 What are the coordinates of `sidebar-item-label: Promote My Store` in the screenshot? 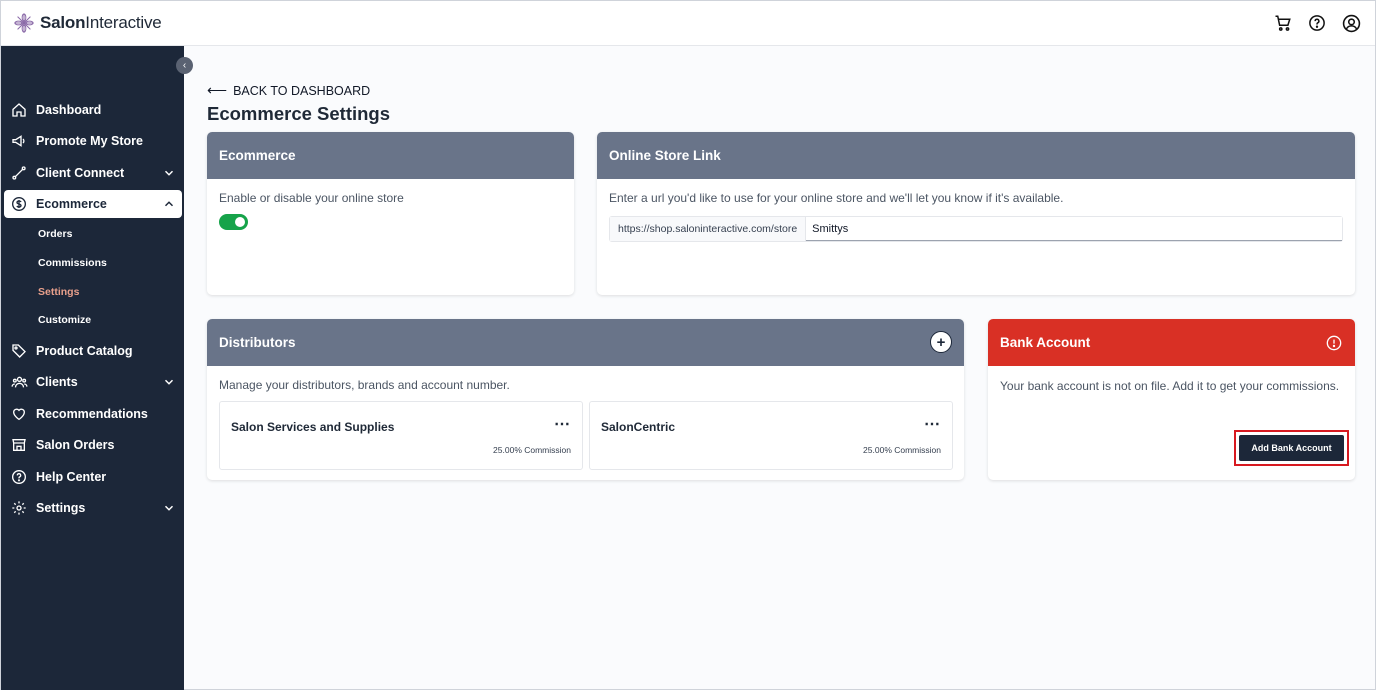 It's located at (89, 141).